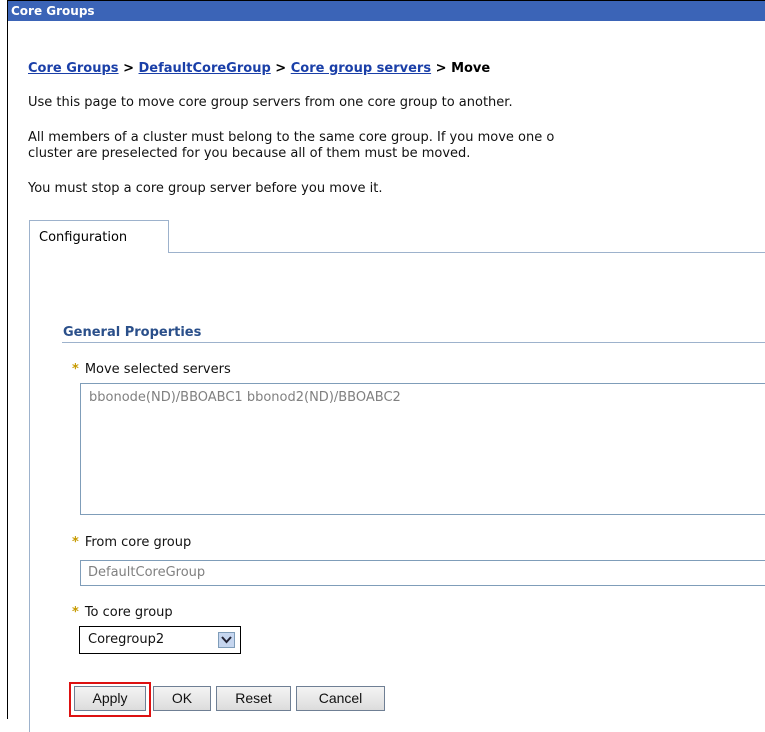 Image resolution: width=765 pixels, height=732 pixels. Describe the element at coordinates (138, 542) in the screenshot. I see `from-core-group-label-text: From core group` at that location.